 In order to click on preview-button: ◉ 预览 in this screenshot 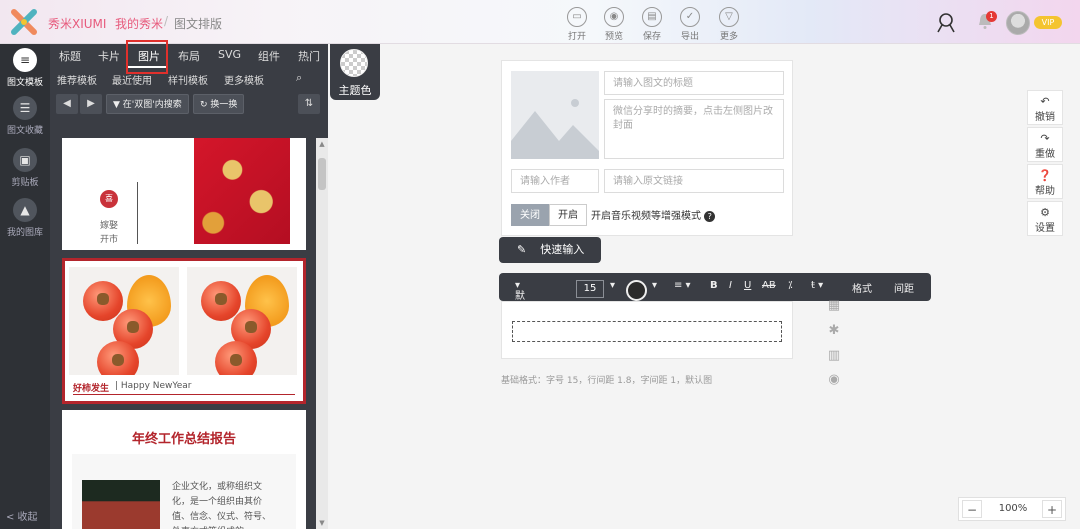, I will do `click(614, 24)`.